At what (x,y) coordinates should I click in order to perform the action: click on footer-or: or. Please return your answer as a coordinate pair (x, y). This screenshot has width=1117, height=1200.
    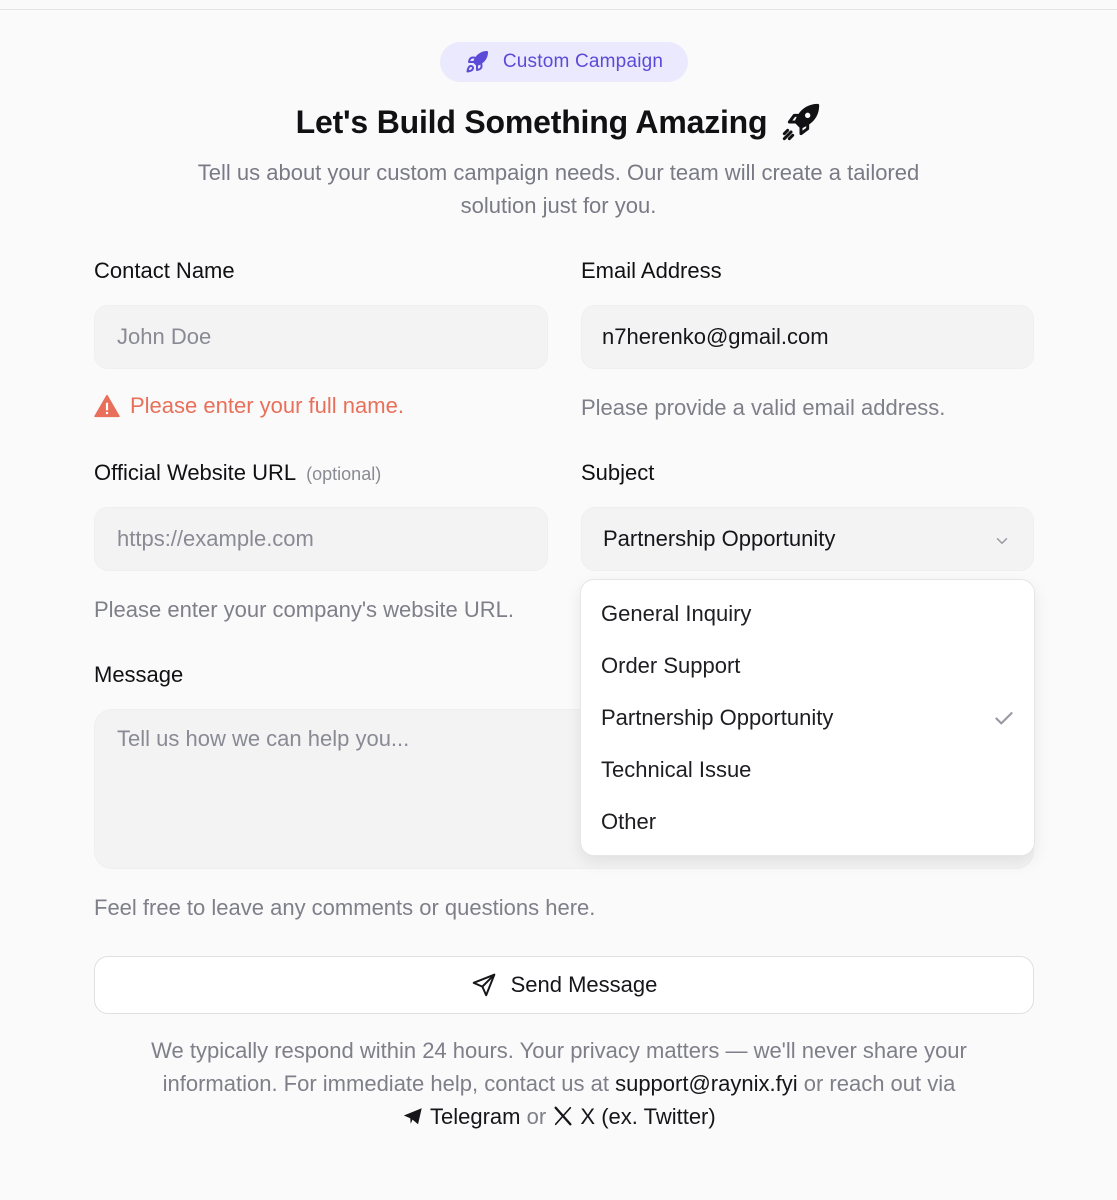
    Looking at the image, I should click on (536, 1116).